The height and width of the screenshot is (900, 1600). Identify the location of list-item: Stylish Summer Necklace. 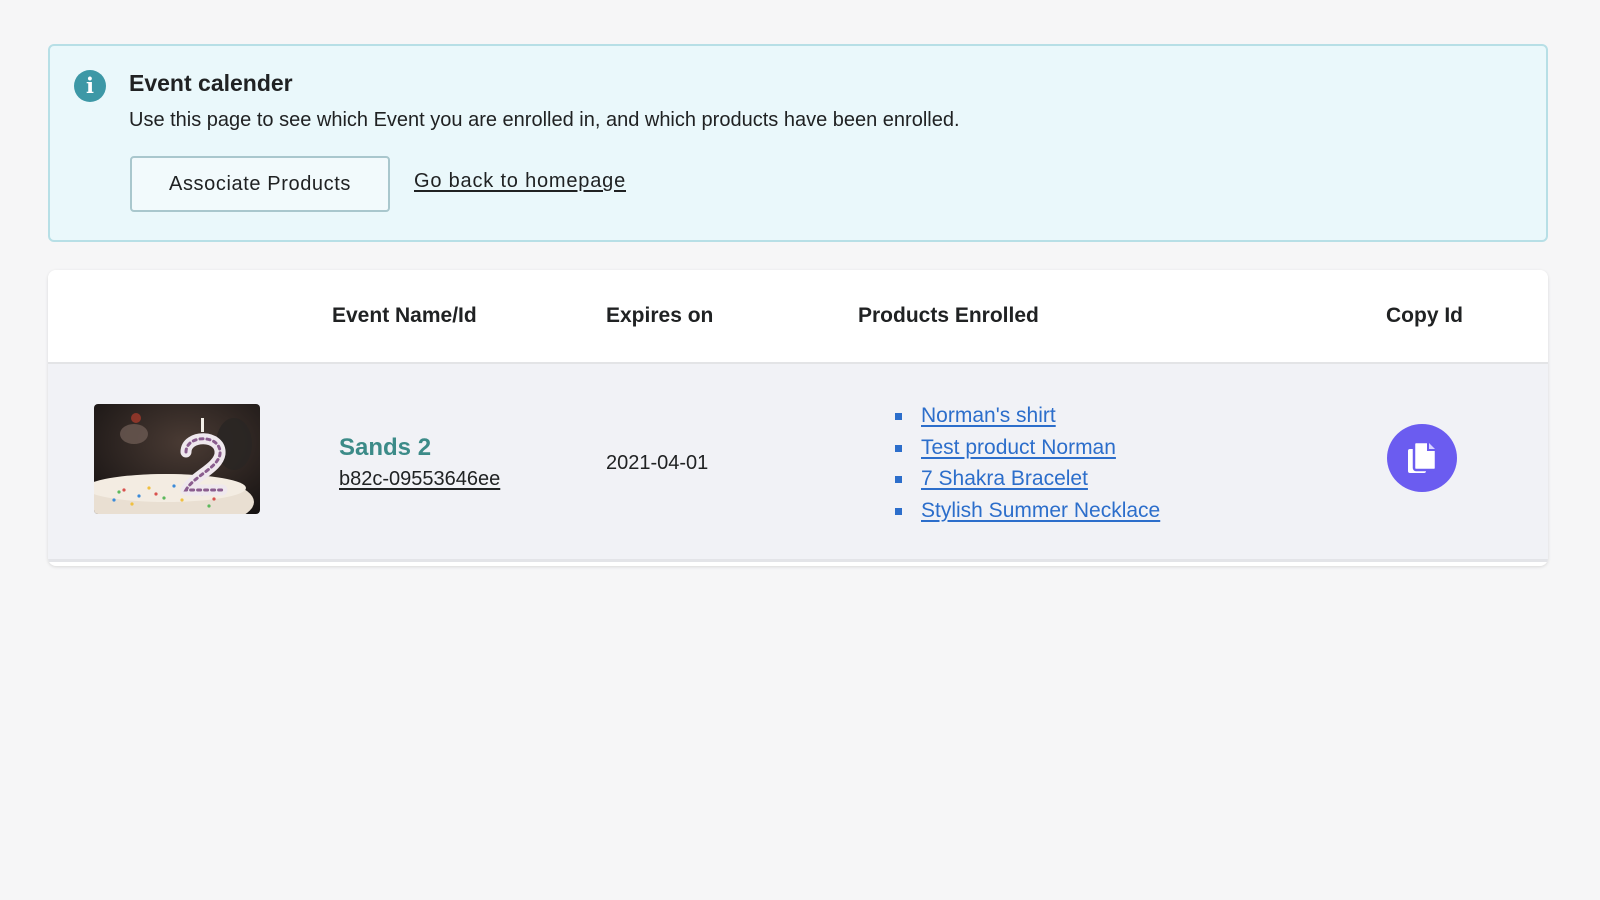
(1027, 511).